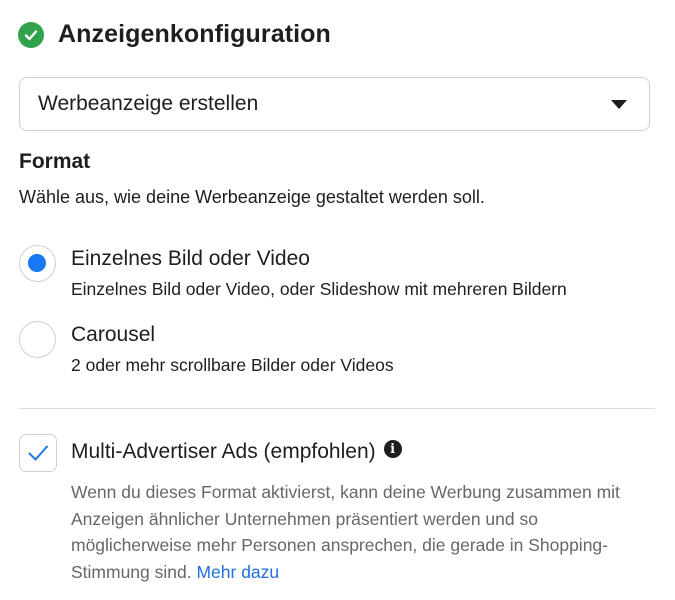 The height and width of the screenshot is (600, 675). I want to click on divider, so click(337, 408).